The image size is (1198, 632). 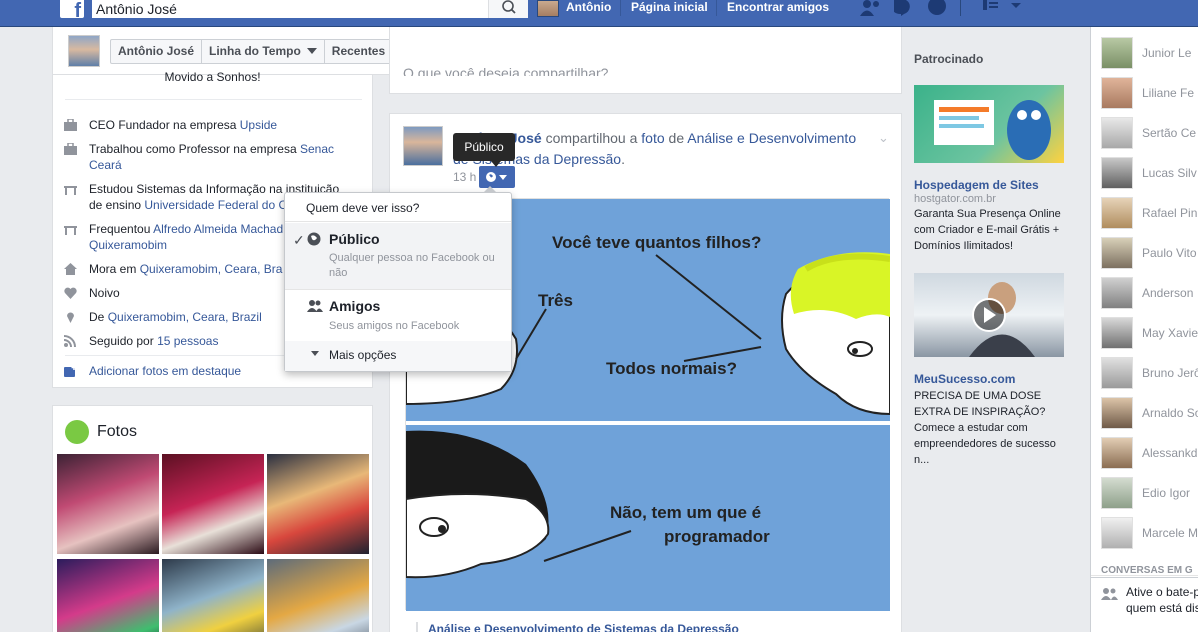 What do you see at coordinates (394, 326) in the screenshot?
I see `option-description: Seus amigos no Facebook` at bounding box center [394, 326].